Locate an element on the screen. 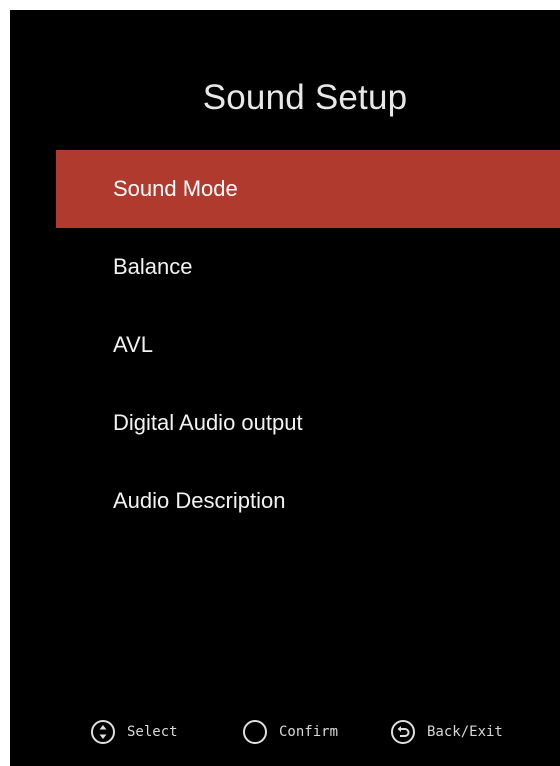 Image resolution: width=560 pixels, height=766 pixels. confirm-hint-label: Confirm is located at coordinates (309, 732).